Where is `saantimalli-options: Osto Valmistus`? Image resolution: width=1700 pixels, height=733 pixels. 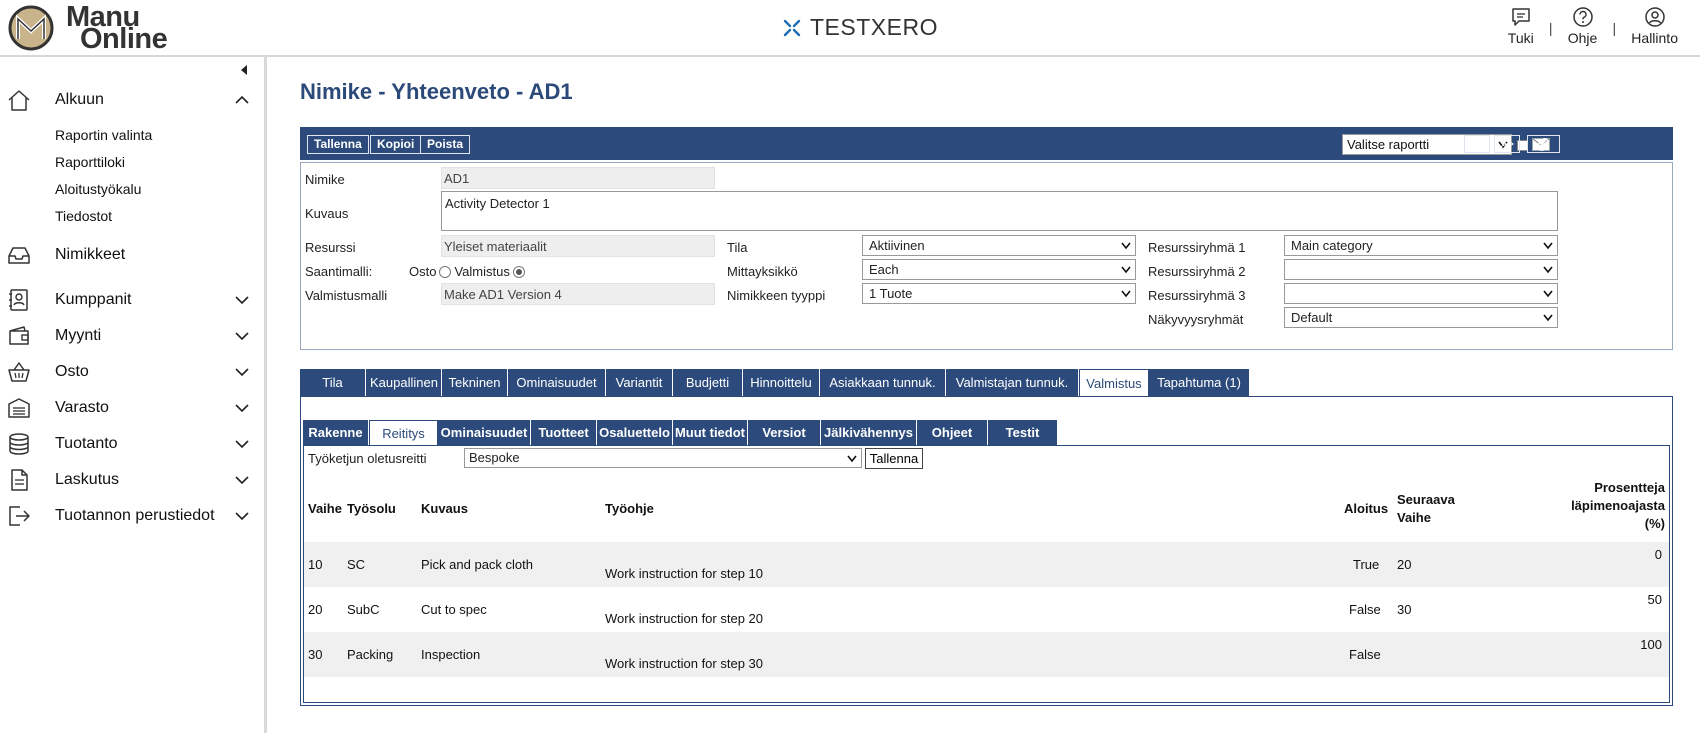 saantimalli-options: Osto Valmistus is located at coordinates (468, 271).